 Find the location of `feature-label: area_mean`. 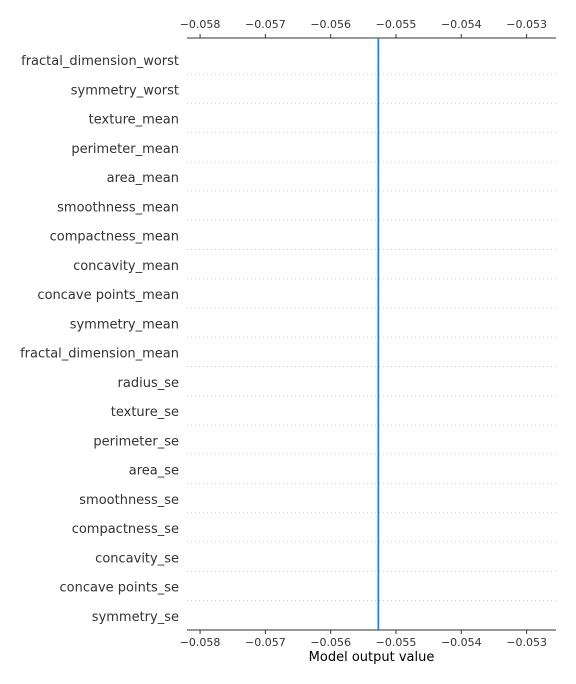

feature-label: area_mean is located at coordinates (143, 178).